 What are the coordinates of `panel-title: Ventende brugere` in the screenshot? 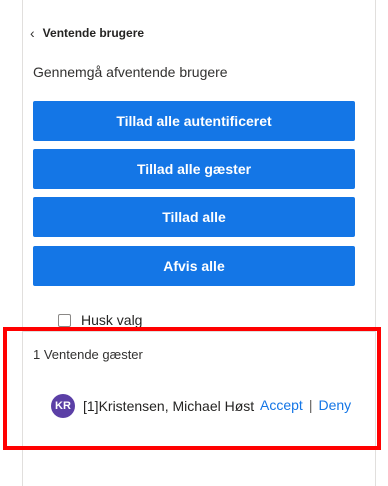 It's located at (93, 33).